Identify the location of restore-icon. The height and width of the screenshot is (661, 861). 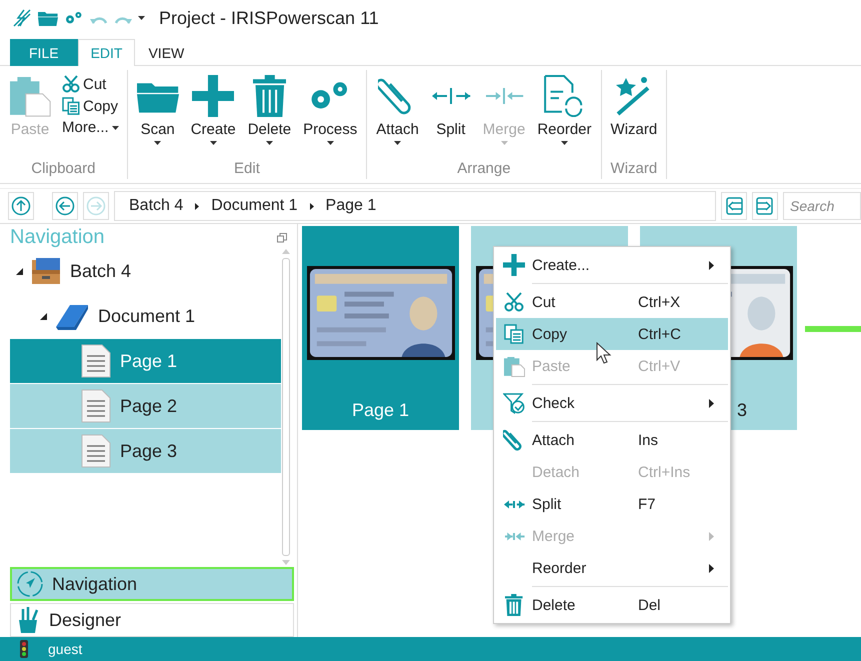
(282, 237).